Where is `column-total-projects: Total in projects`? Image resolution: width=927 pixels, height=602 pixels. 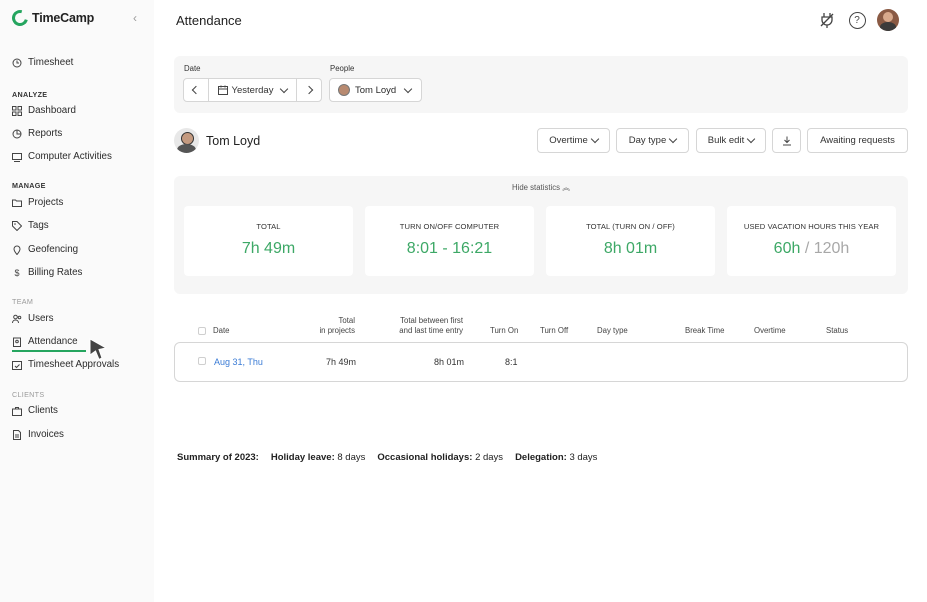 column-total-projects: Total in projects is located at coordinates (330, 326).